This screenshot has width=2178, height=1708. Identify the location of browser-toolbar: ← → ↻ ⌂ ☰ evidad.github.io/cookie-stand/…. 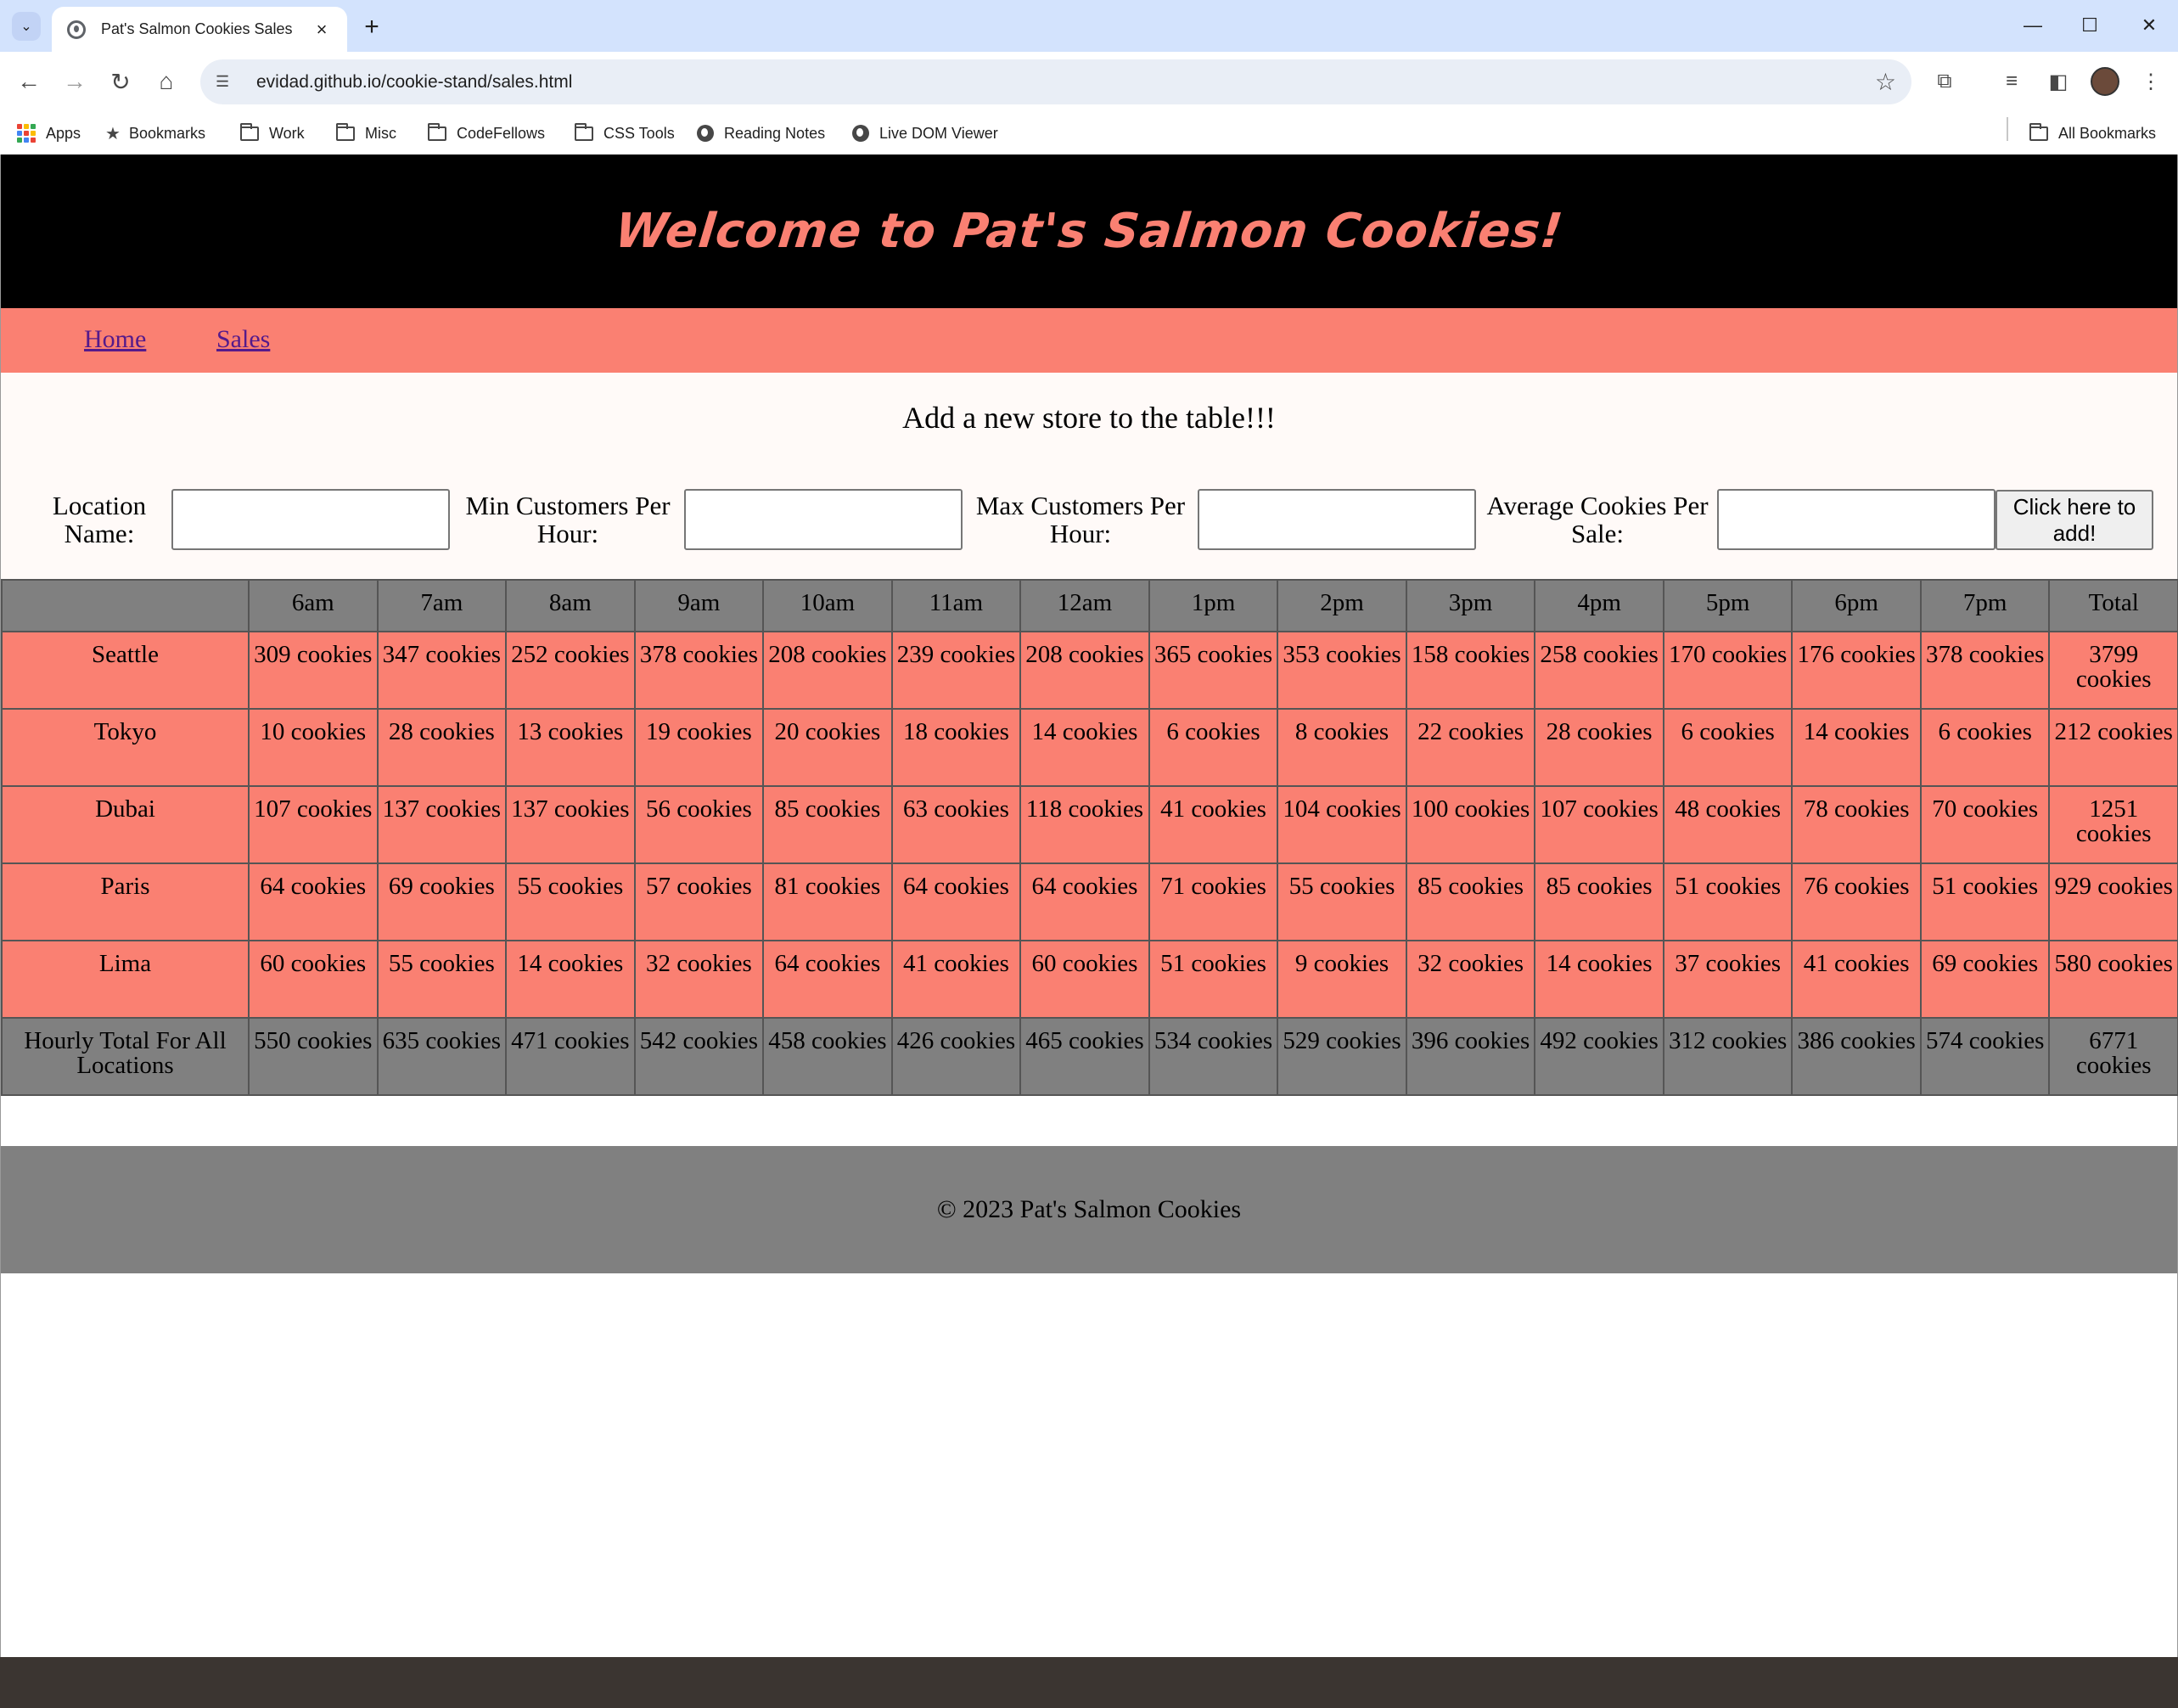
(1089, 82).